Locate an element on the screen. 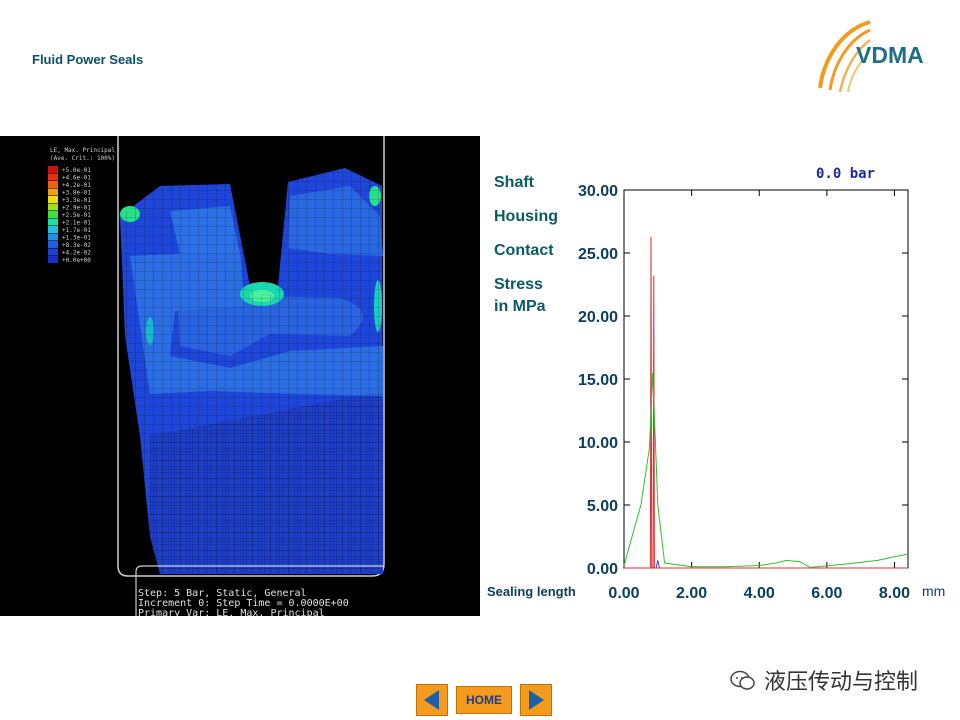 The image size is (960, 720). label-contact: Contact is located at coordinates (524, 250).